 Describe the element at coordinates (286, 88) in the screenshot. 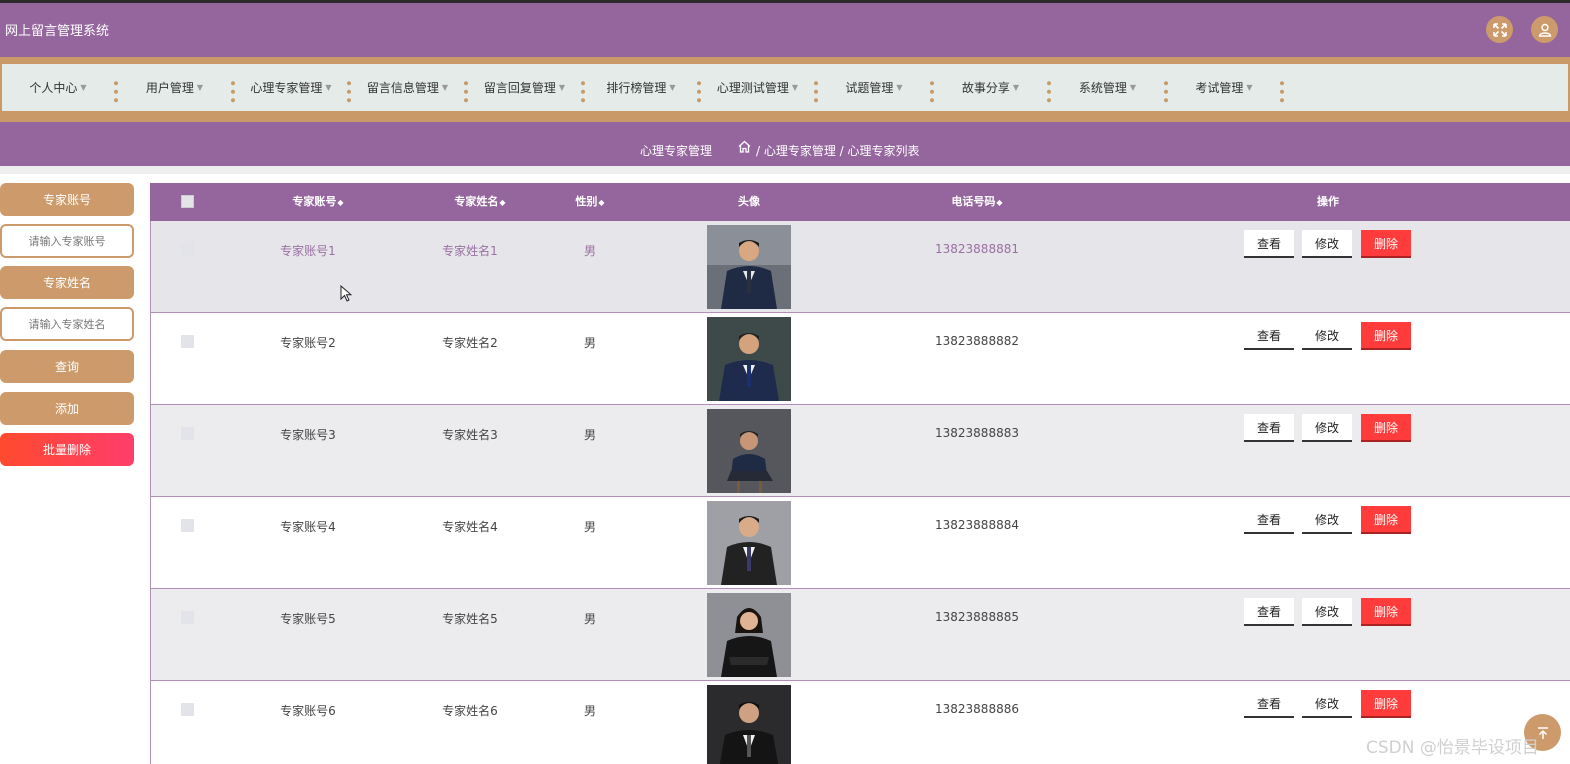

I see `nav-label: 心理专家管理` at that location.